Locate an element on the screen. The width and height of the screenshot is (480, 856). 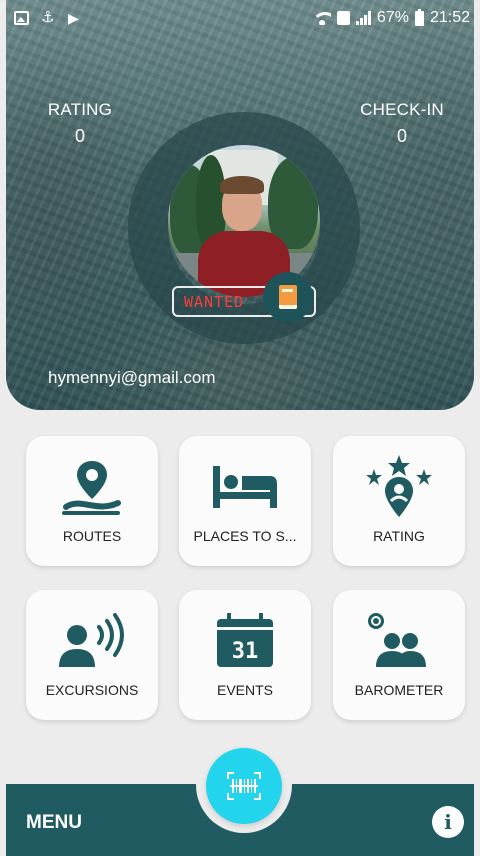
route-pin-icon is located at coordinates (92, 487).